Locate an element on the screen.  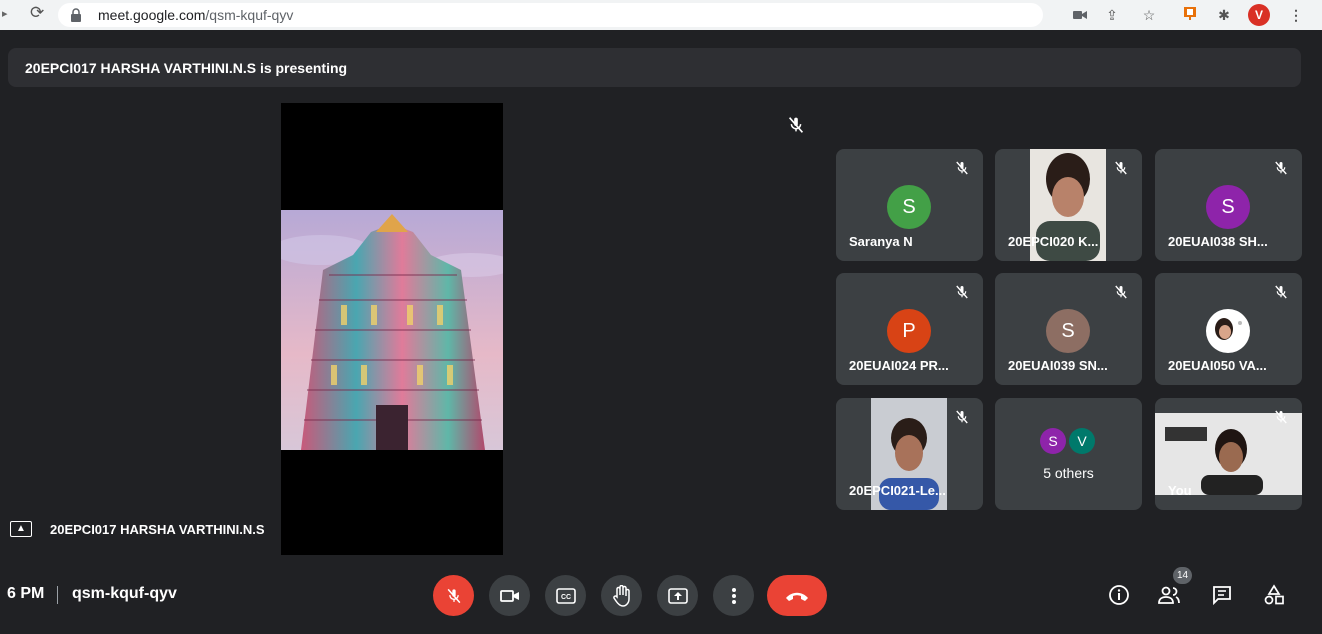
others-avatar: V is located at coordinates (1082, 441).